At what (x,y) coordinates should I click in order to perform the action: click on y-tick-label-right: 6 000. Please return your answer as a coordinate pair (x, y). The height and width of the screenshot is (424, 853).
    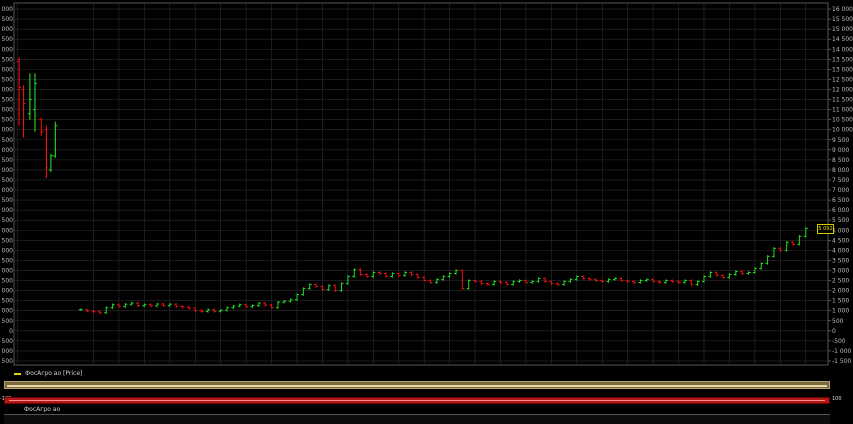
    Looking at the image, I should click on (840, 210).